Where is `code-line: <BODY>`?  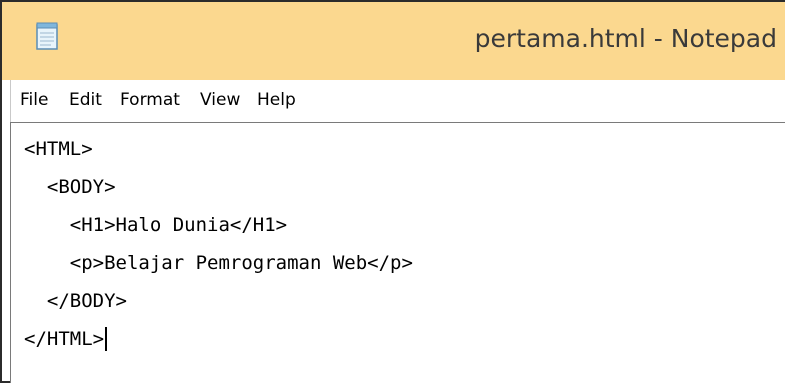
code-line: <BODY> is located at coordinates (70, 187).